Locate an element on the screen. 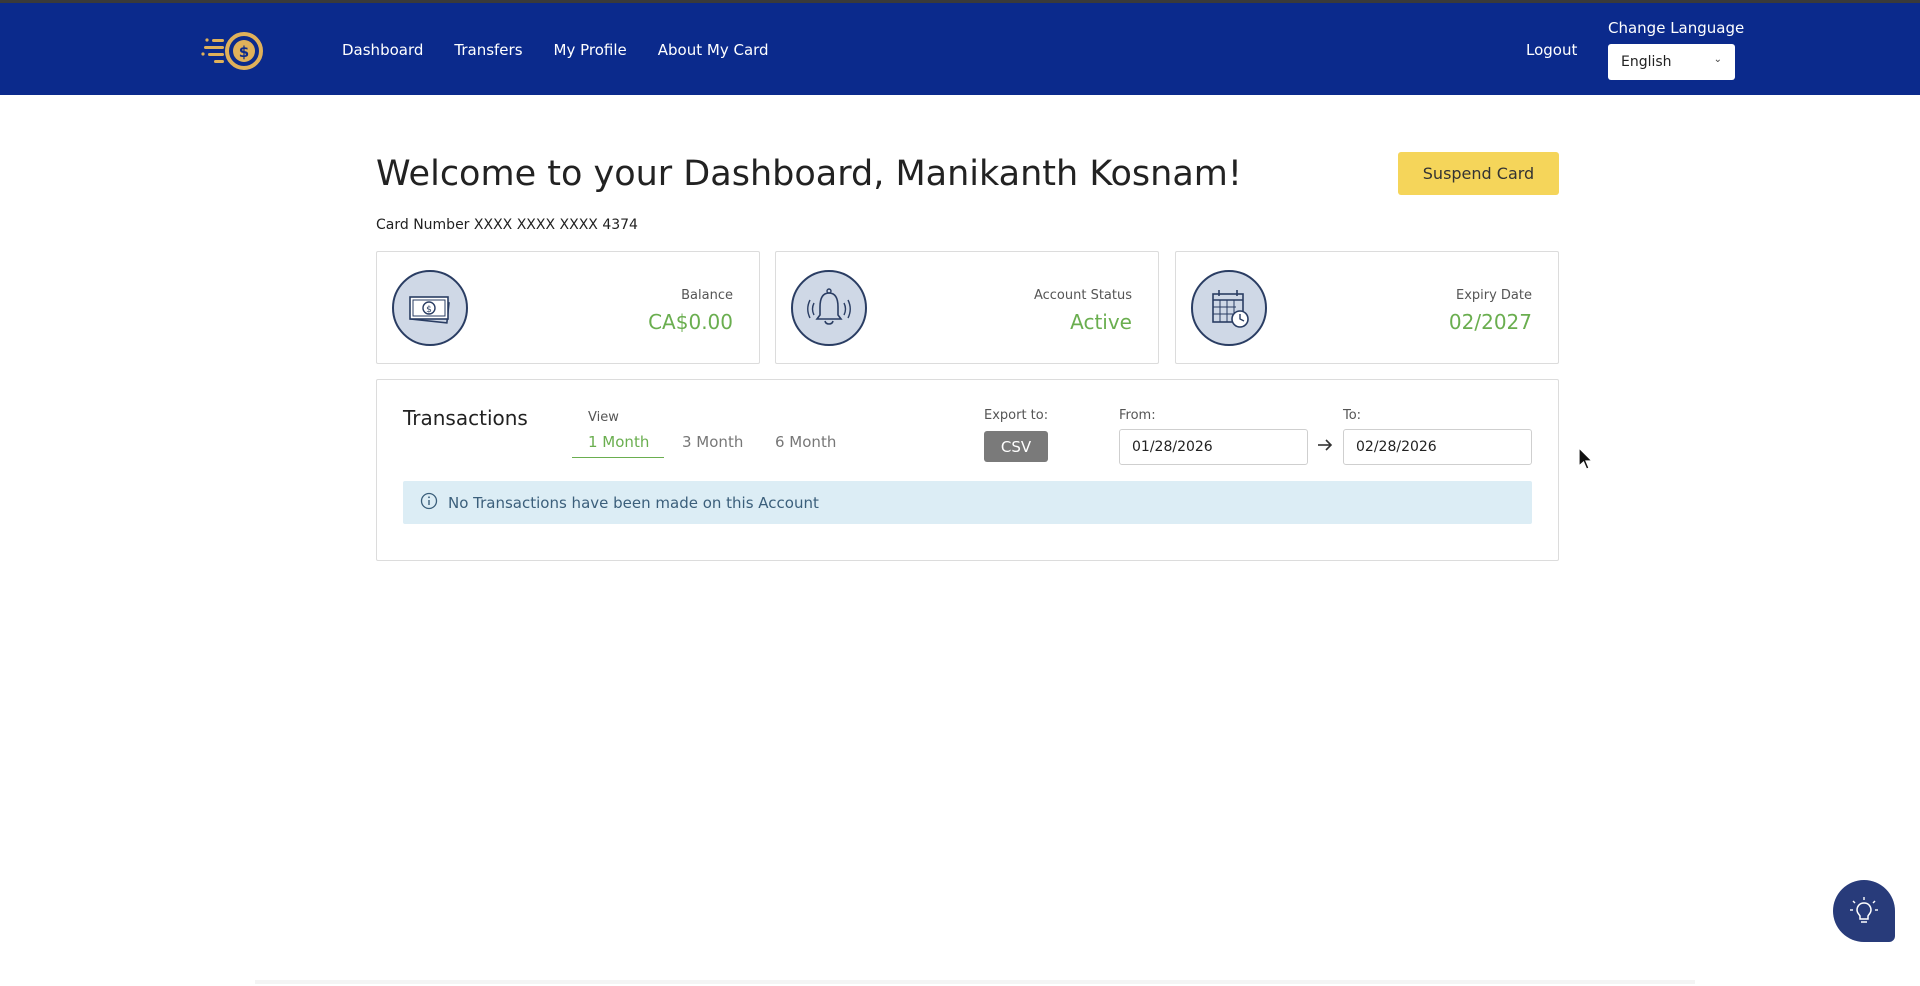  arrow-right-icon is located at coordinates (1325, 446).